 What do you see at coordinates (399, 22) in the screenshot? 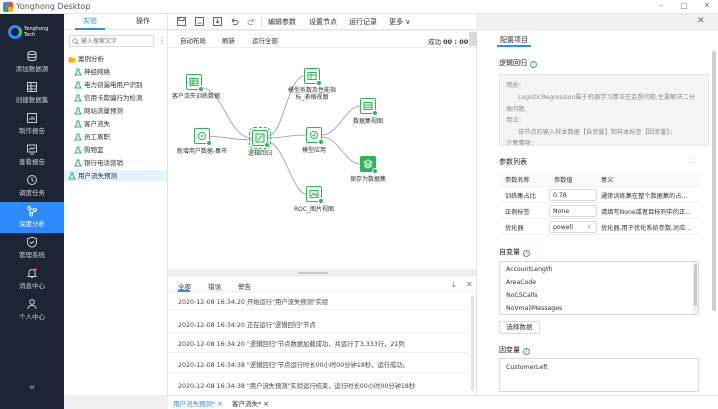
I see `more-menu-button: 更多 ∨` at bounding box center [399, 22].